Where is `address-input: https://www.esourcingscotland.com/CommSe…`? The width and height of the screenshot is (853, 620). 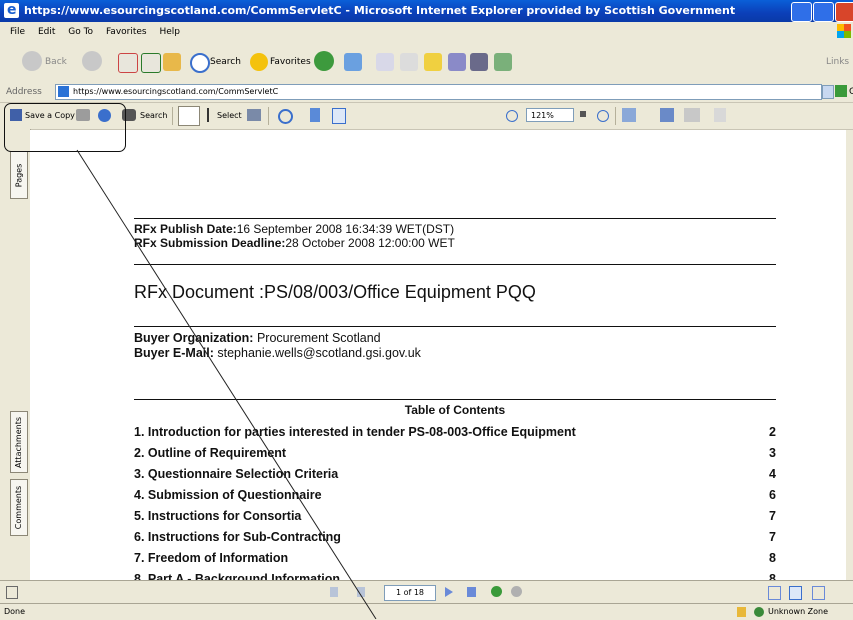 address-input: https://www.esourcingscotland.com/CommSe… is located at coordinates (438, 92).